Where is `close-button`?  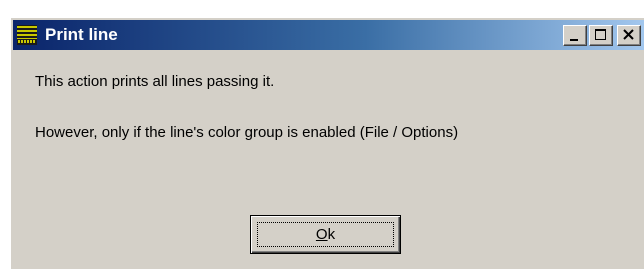 close-button is located at coordinates (629, 35).